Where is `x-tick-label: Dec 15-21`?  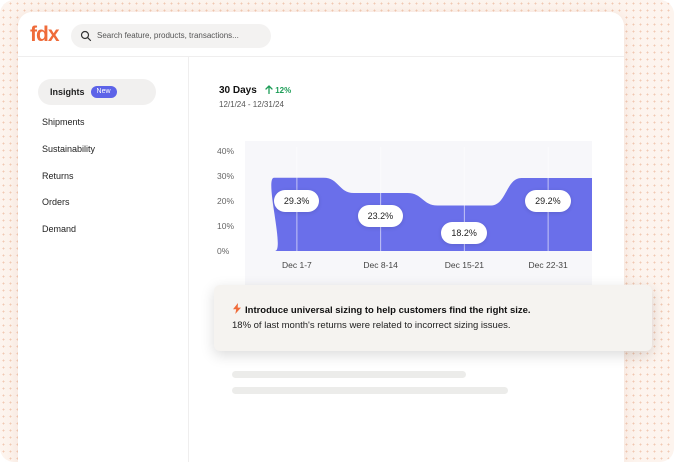 x-tick-label: Dec 15-21 is located at coordinates (464, 265).